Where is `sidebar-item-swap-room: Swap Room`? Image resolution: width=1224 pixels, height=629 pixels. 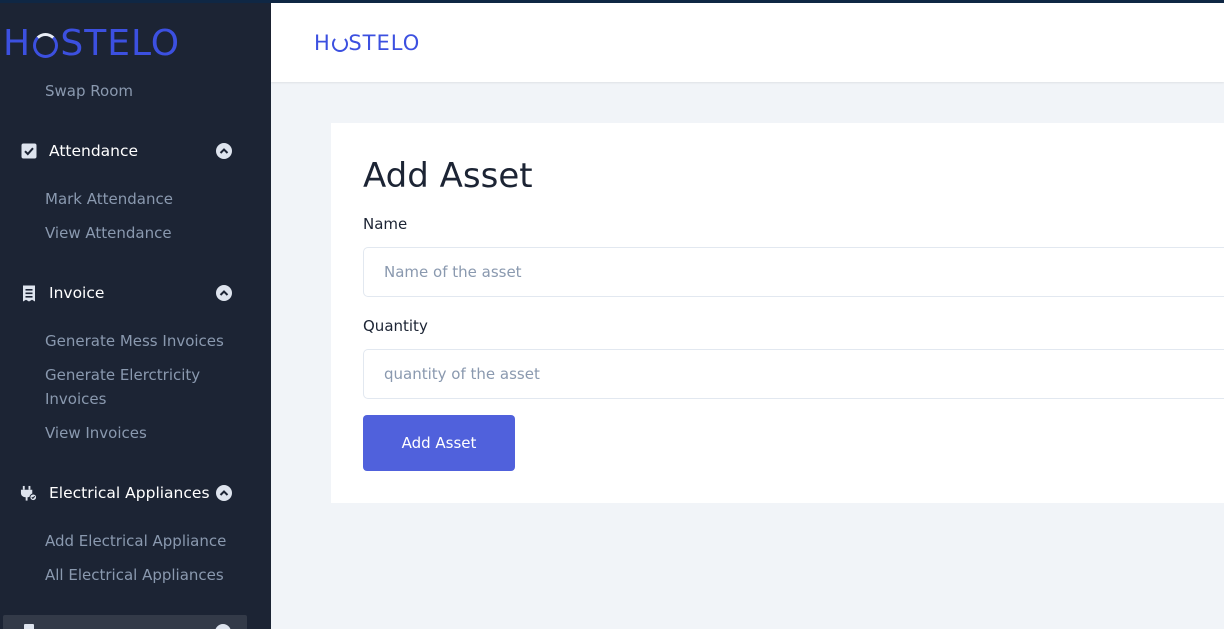
sidebar-item-swap-room: Swap Room is located at coordinates (89, 91).